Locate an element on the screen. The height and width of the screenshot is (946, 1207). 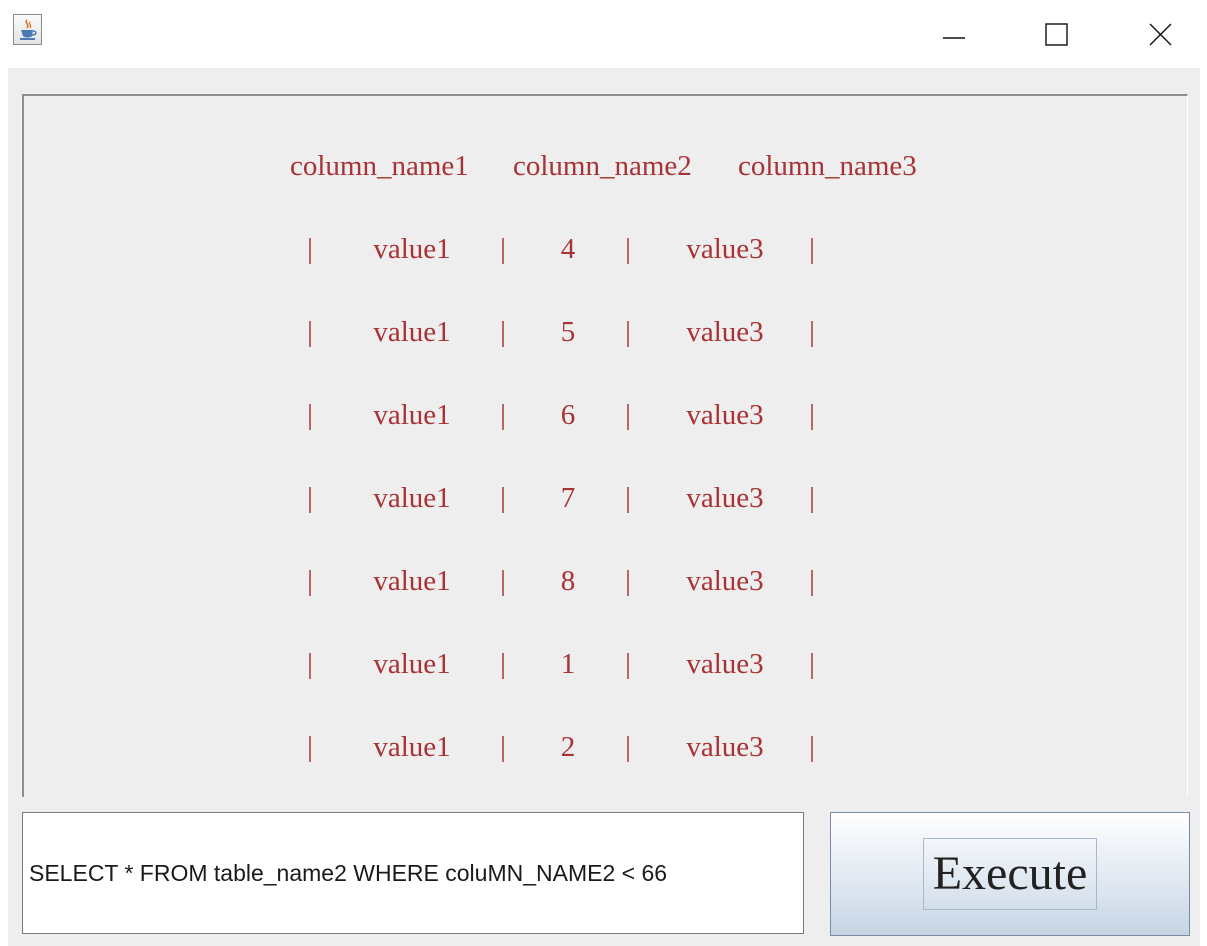
maximize-button is located at coordinates (1058, 34).